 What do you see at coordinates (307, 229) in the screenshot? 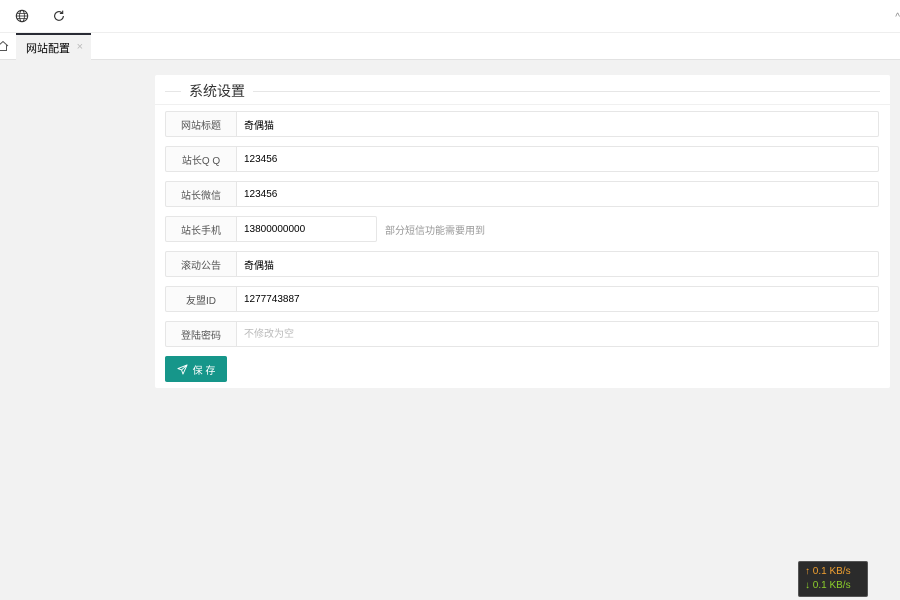
I see `admin-phone-input` at bounding box center [307, 229].